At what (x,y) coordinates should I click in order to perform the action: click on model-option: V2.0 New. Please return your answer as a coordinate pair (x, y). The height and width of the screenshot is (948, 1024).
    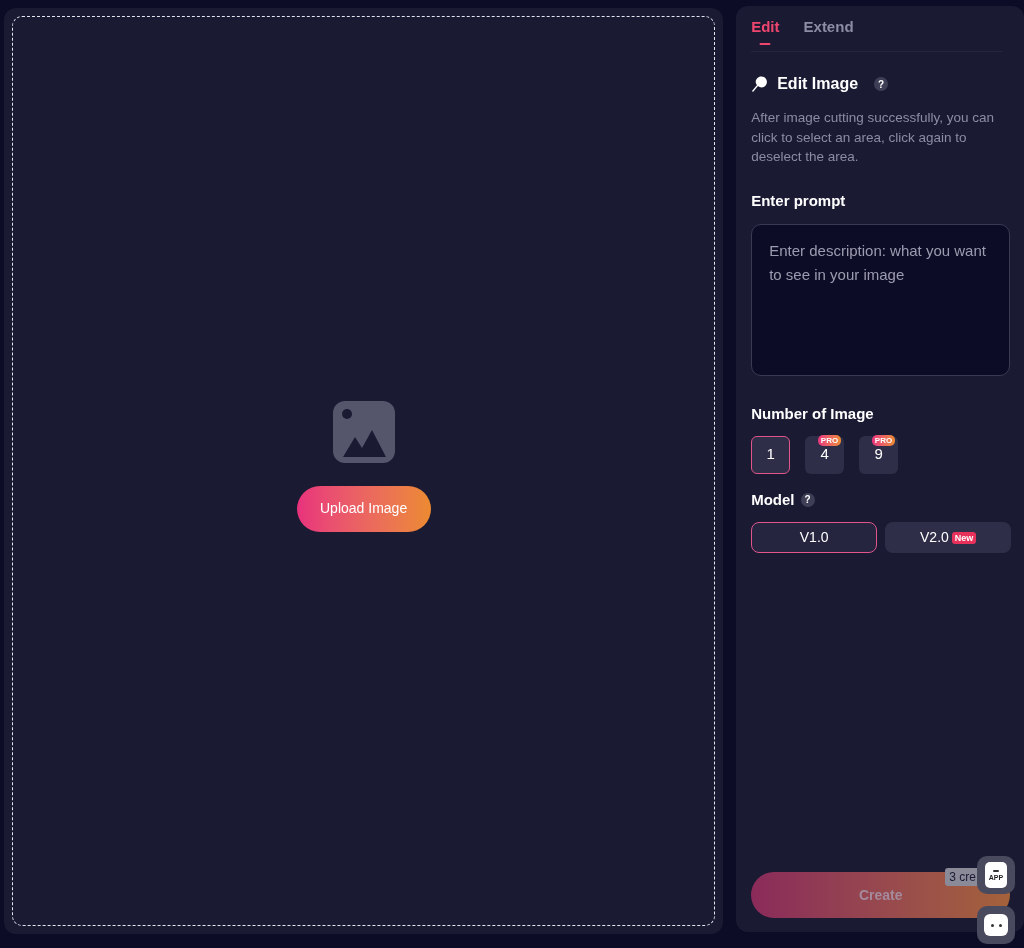
    Looking at the image, I should click on (948, 537).